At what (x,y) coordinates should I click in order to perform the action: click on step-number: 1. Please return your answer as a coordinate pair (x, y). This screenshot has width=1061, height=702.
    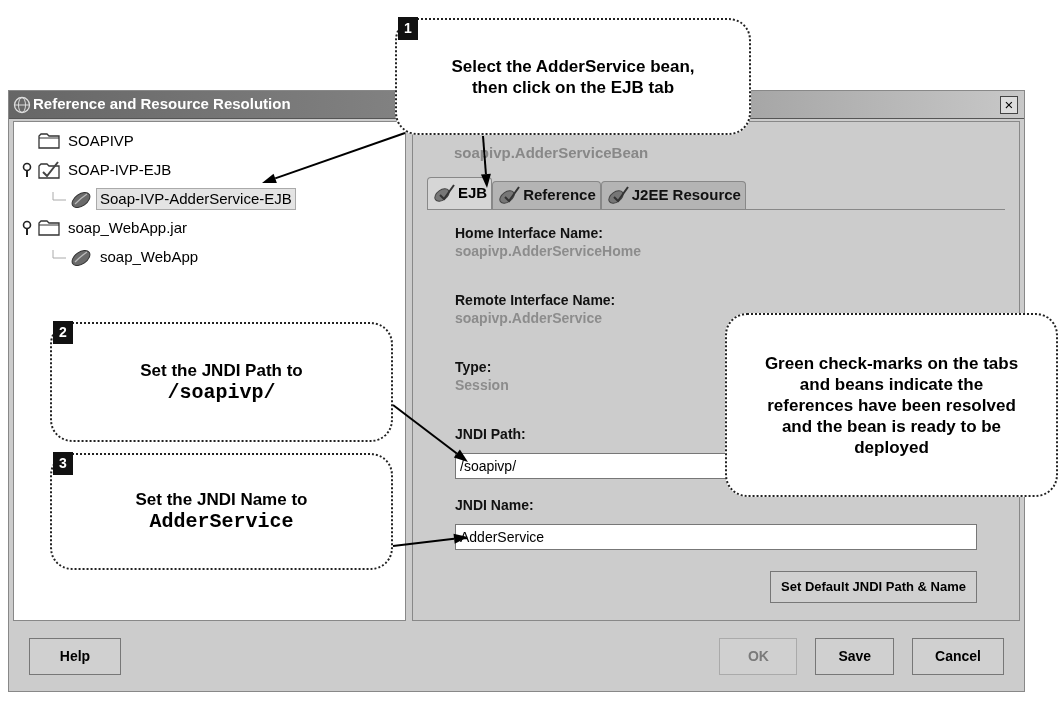
    Looking at the image, I should click on (408, 28).